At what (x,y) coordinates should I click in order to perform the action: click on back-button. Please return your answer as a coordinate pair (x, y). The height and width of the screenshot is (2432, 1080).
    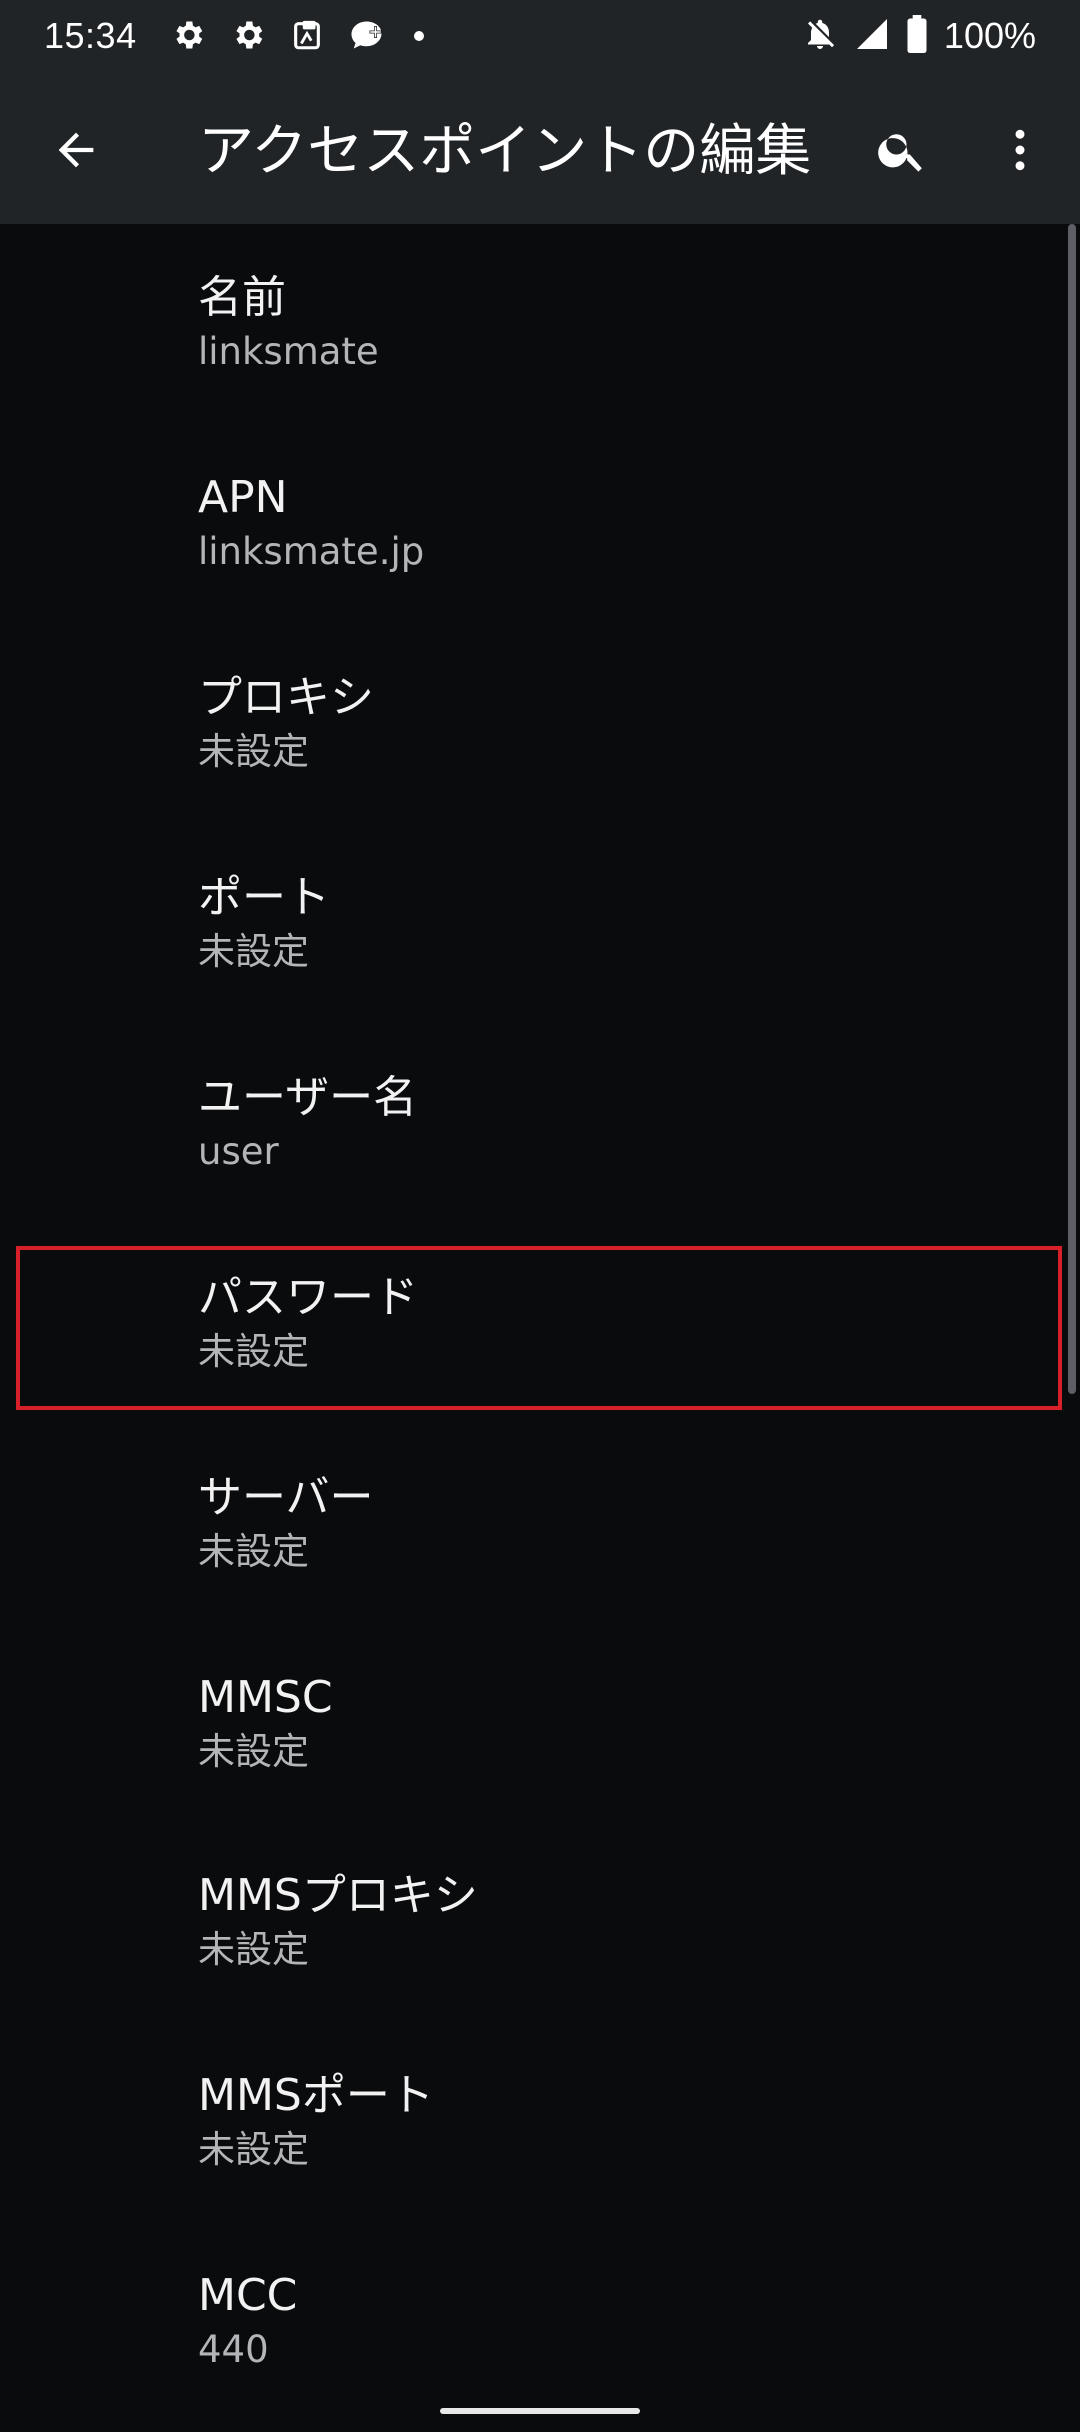
    Looking at the image, I should click on (76, 152).